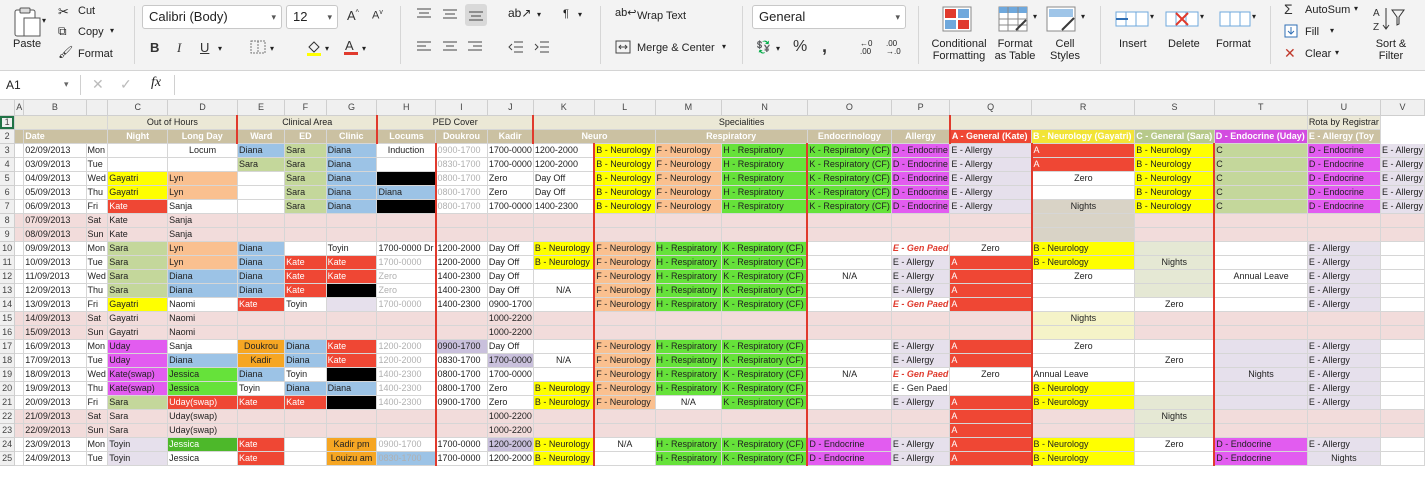 Image resolution: width=1425 pixels, height=488 pixels. What do you see at coordinates (1344, 458) in the screenshot?
I see `rota-cell: Nights` at bounding box center [1344, 458].